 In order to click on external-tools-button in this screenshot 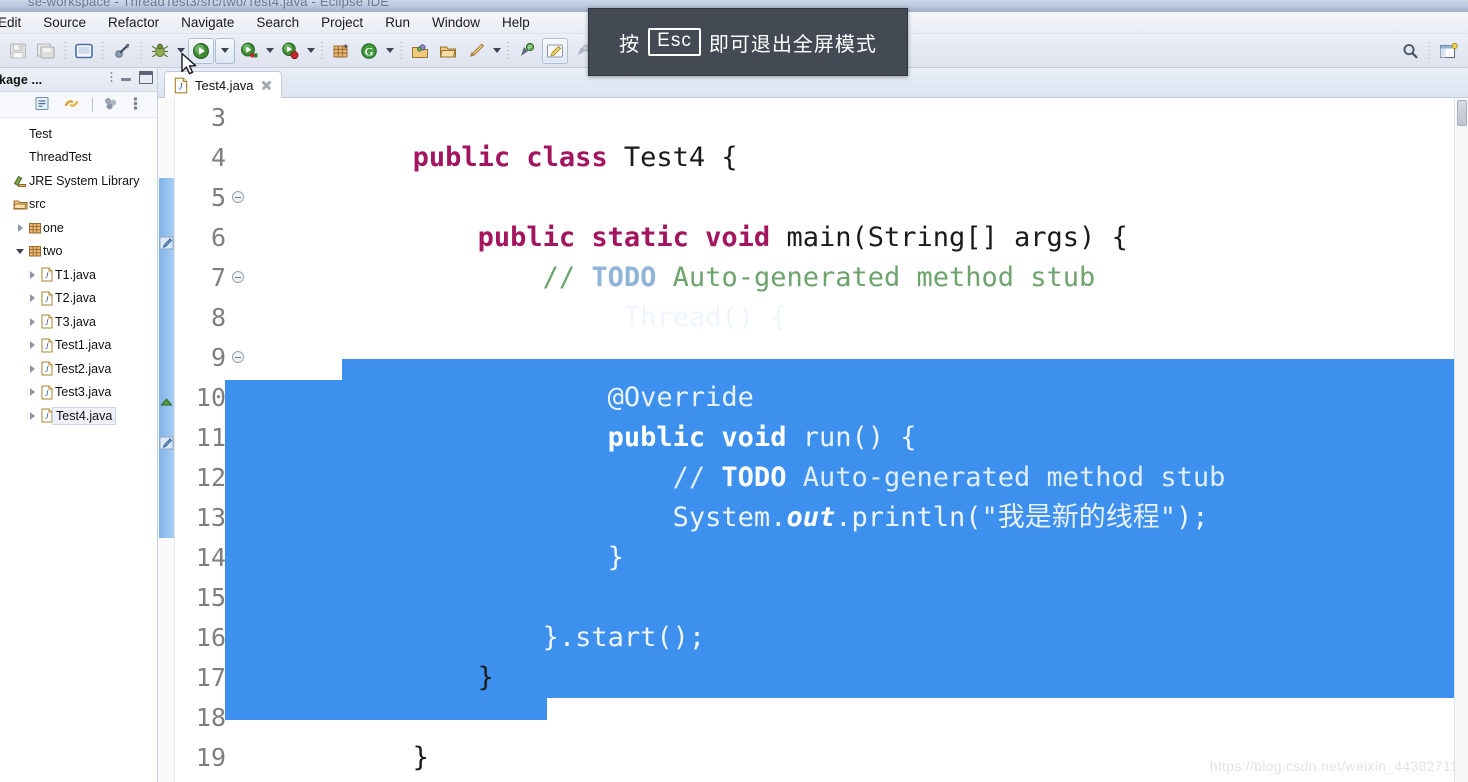, I will do `click(290, 51)`.